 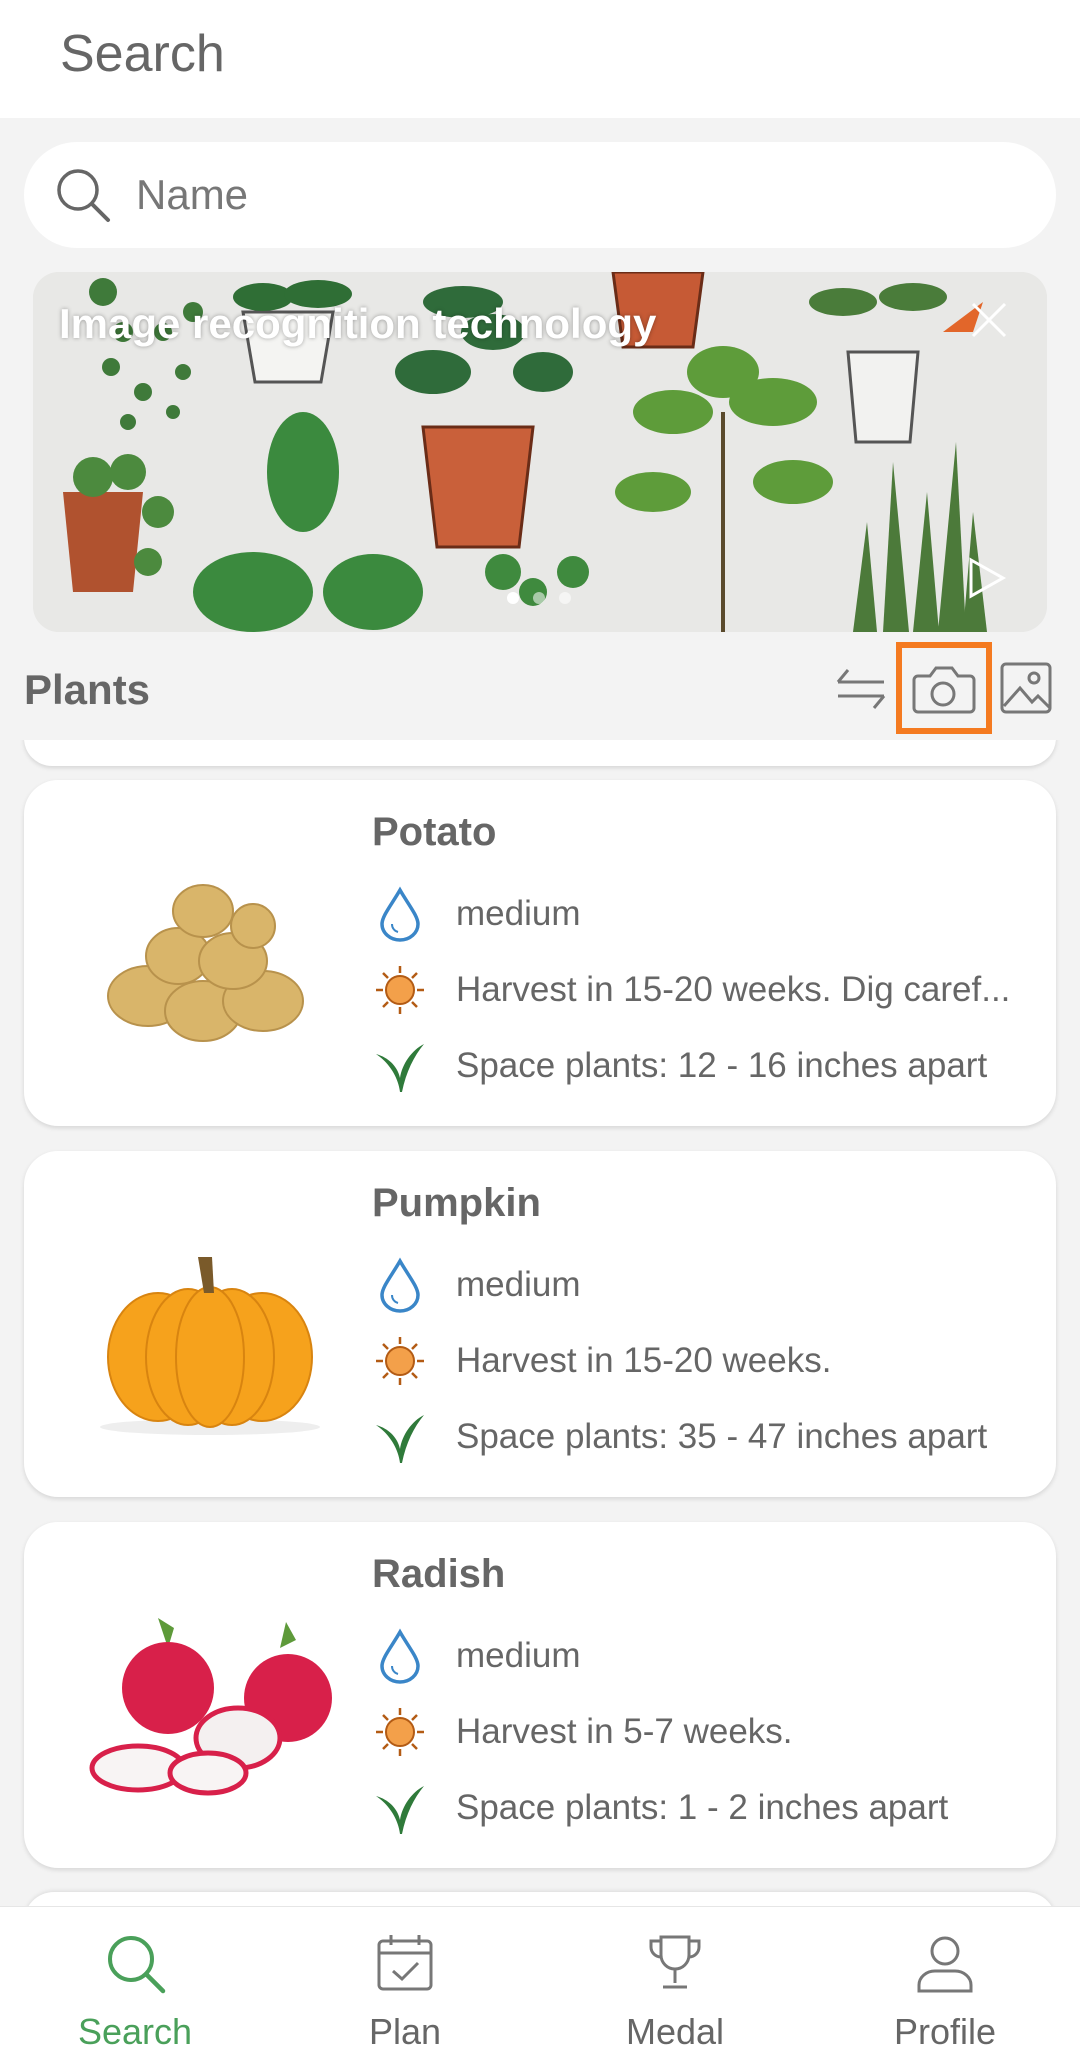 What do you see at coordinates (989, 320) in the screenshot?
I see `close-icon` at bounding box center [989, 320].